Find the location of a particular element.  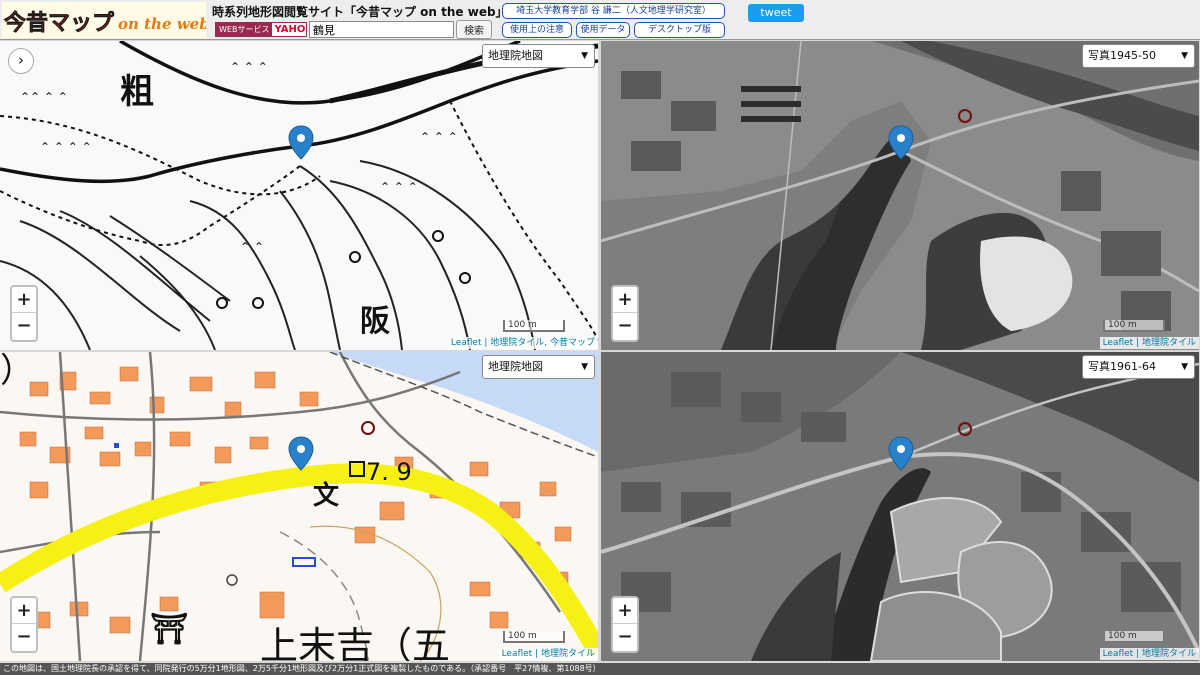

tweet-button: tweet is located at coordinates (776, 13).